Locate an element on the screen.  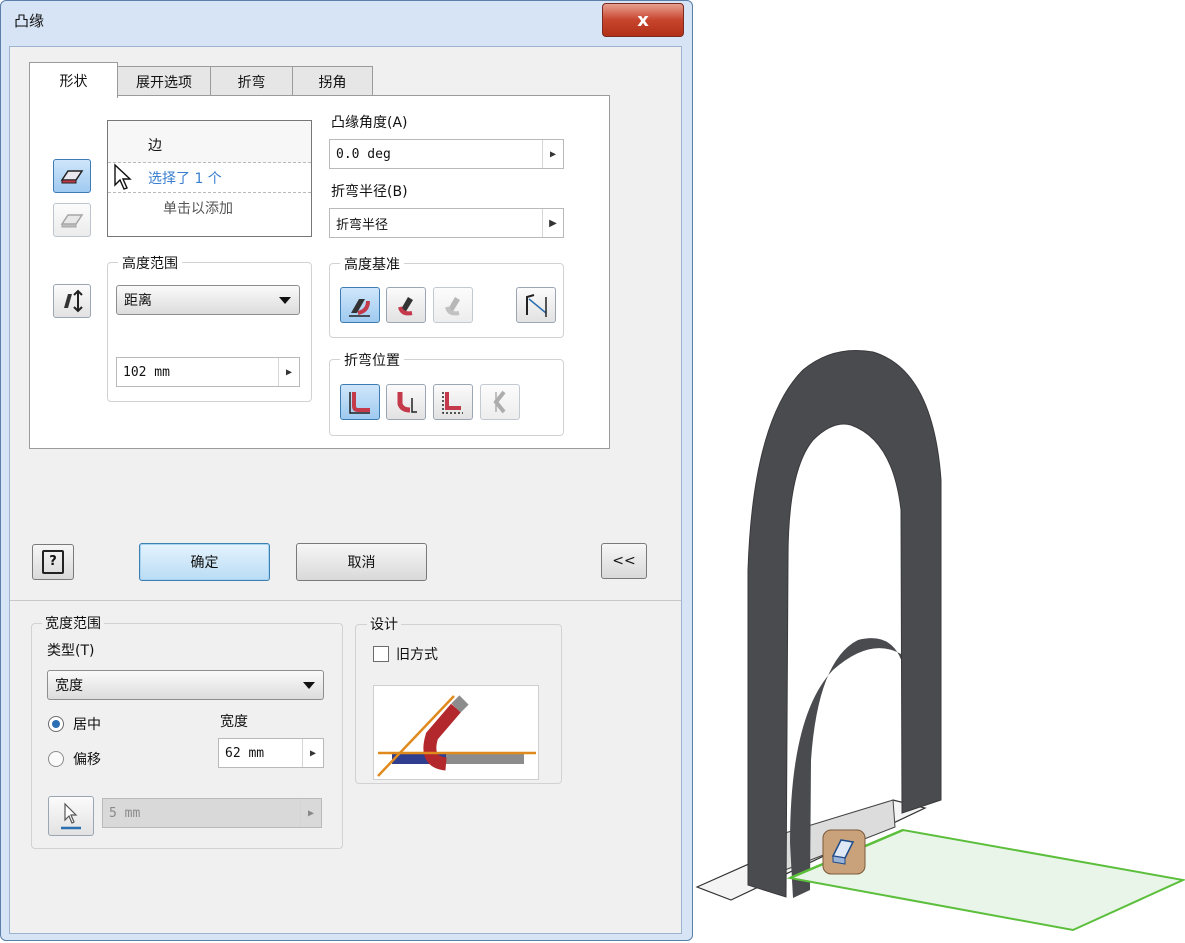
edge-add-hint: 单击以添加 is located at coordinates (198, 209).